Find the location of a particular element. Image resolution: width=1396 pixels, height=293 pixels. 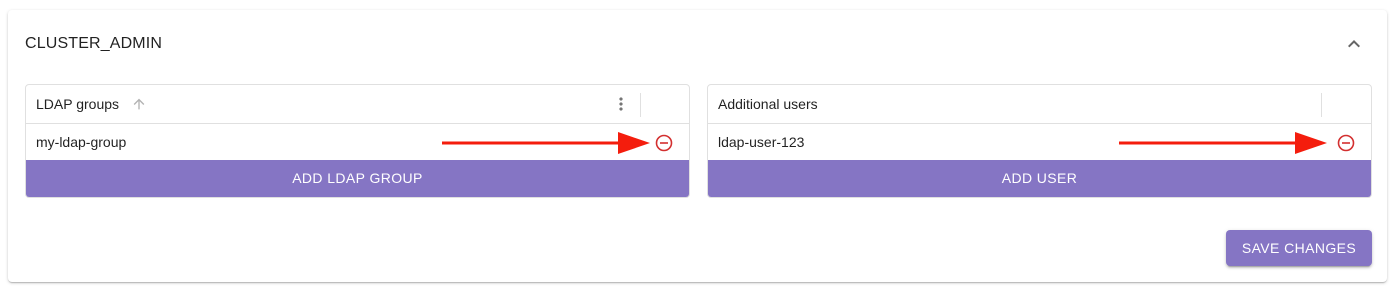

more-vert-icon is located at coordinates (621, 104).